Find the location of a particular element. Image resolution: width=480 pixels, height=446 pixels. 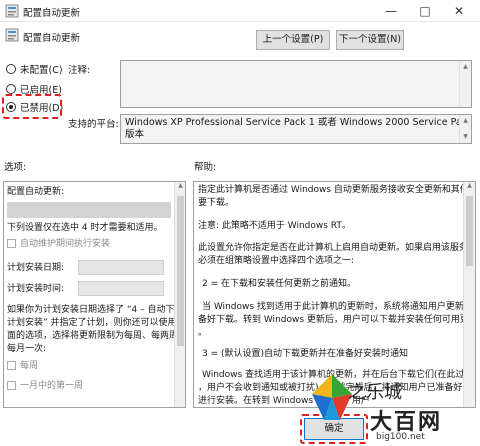

options-title: 配置自动更新: is located at coordinates (36, 192).